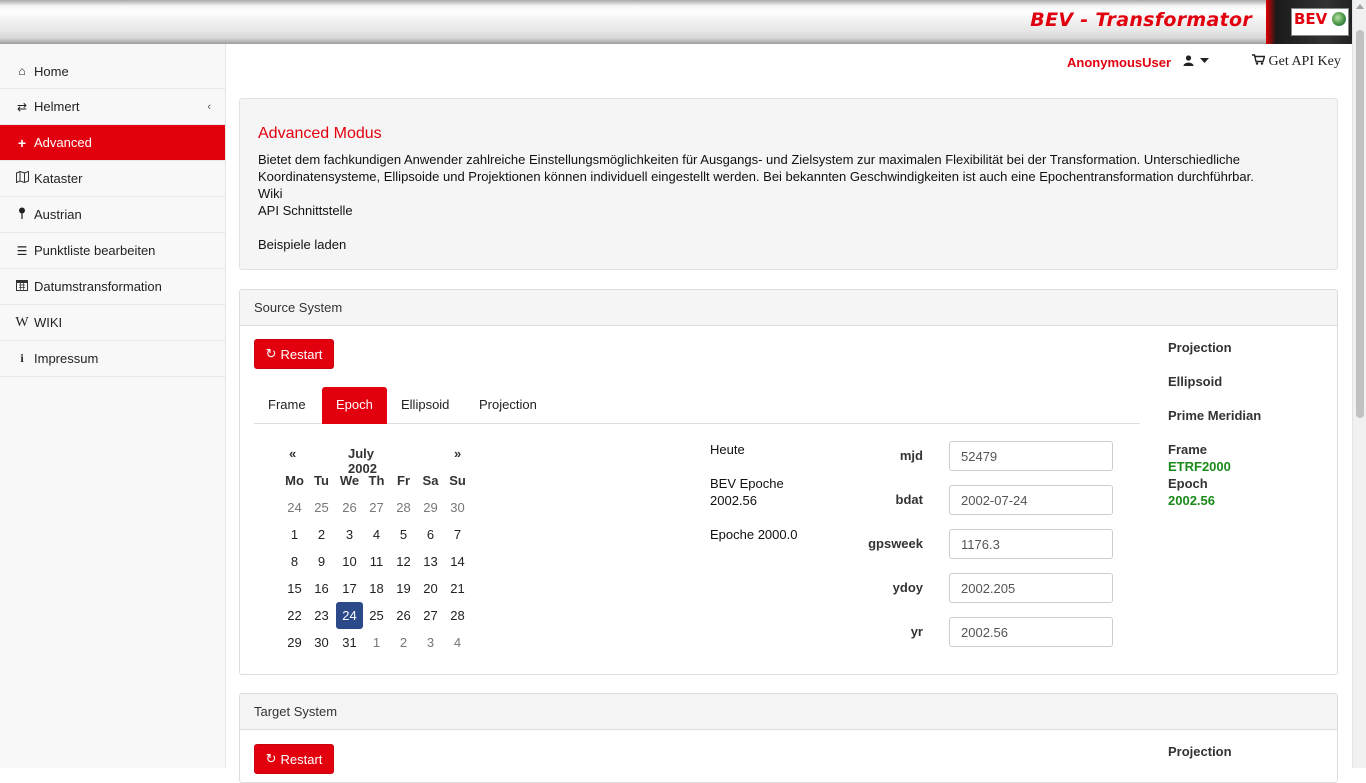 Image resolution: width=1366 pixels, height=783 pixels. What do you see at coordinates (321, 588) in the screenshot?
I see `calendar-day: 16` at bounding box center [321, 588].